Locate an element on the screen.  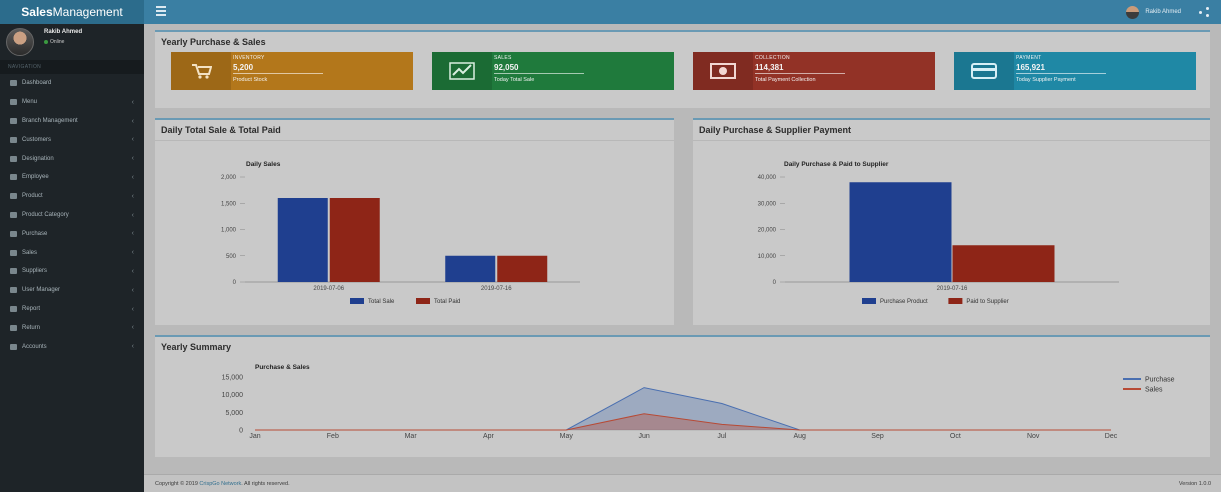
brand-bold: Sales is located at coordinates (37, 12).